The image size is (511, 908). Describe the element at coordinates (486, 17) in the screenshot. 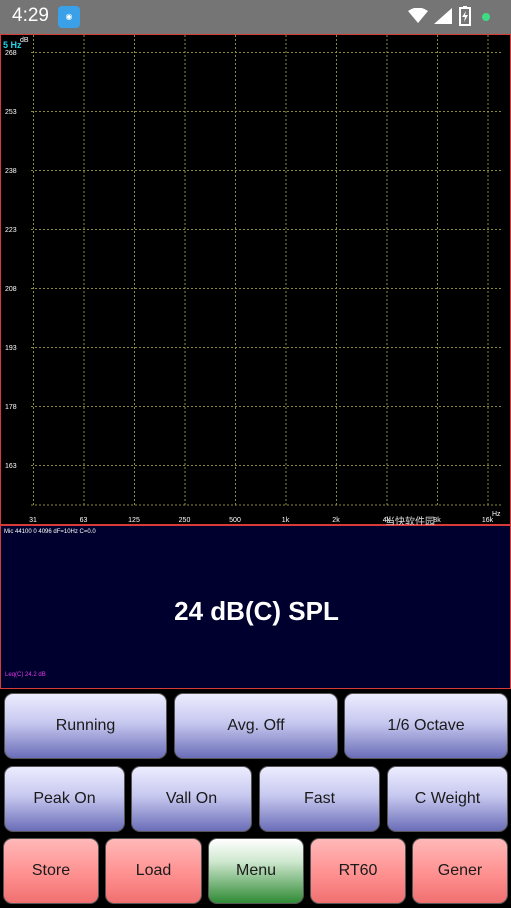

I see `notification-dot` at that location.